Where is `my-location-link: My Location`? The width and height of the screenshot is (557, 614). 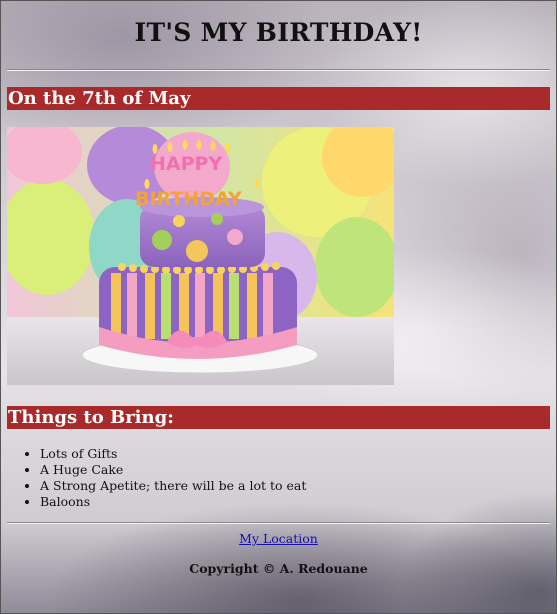 my-location-link: My Location is located at coordinates (278, 538).